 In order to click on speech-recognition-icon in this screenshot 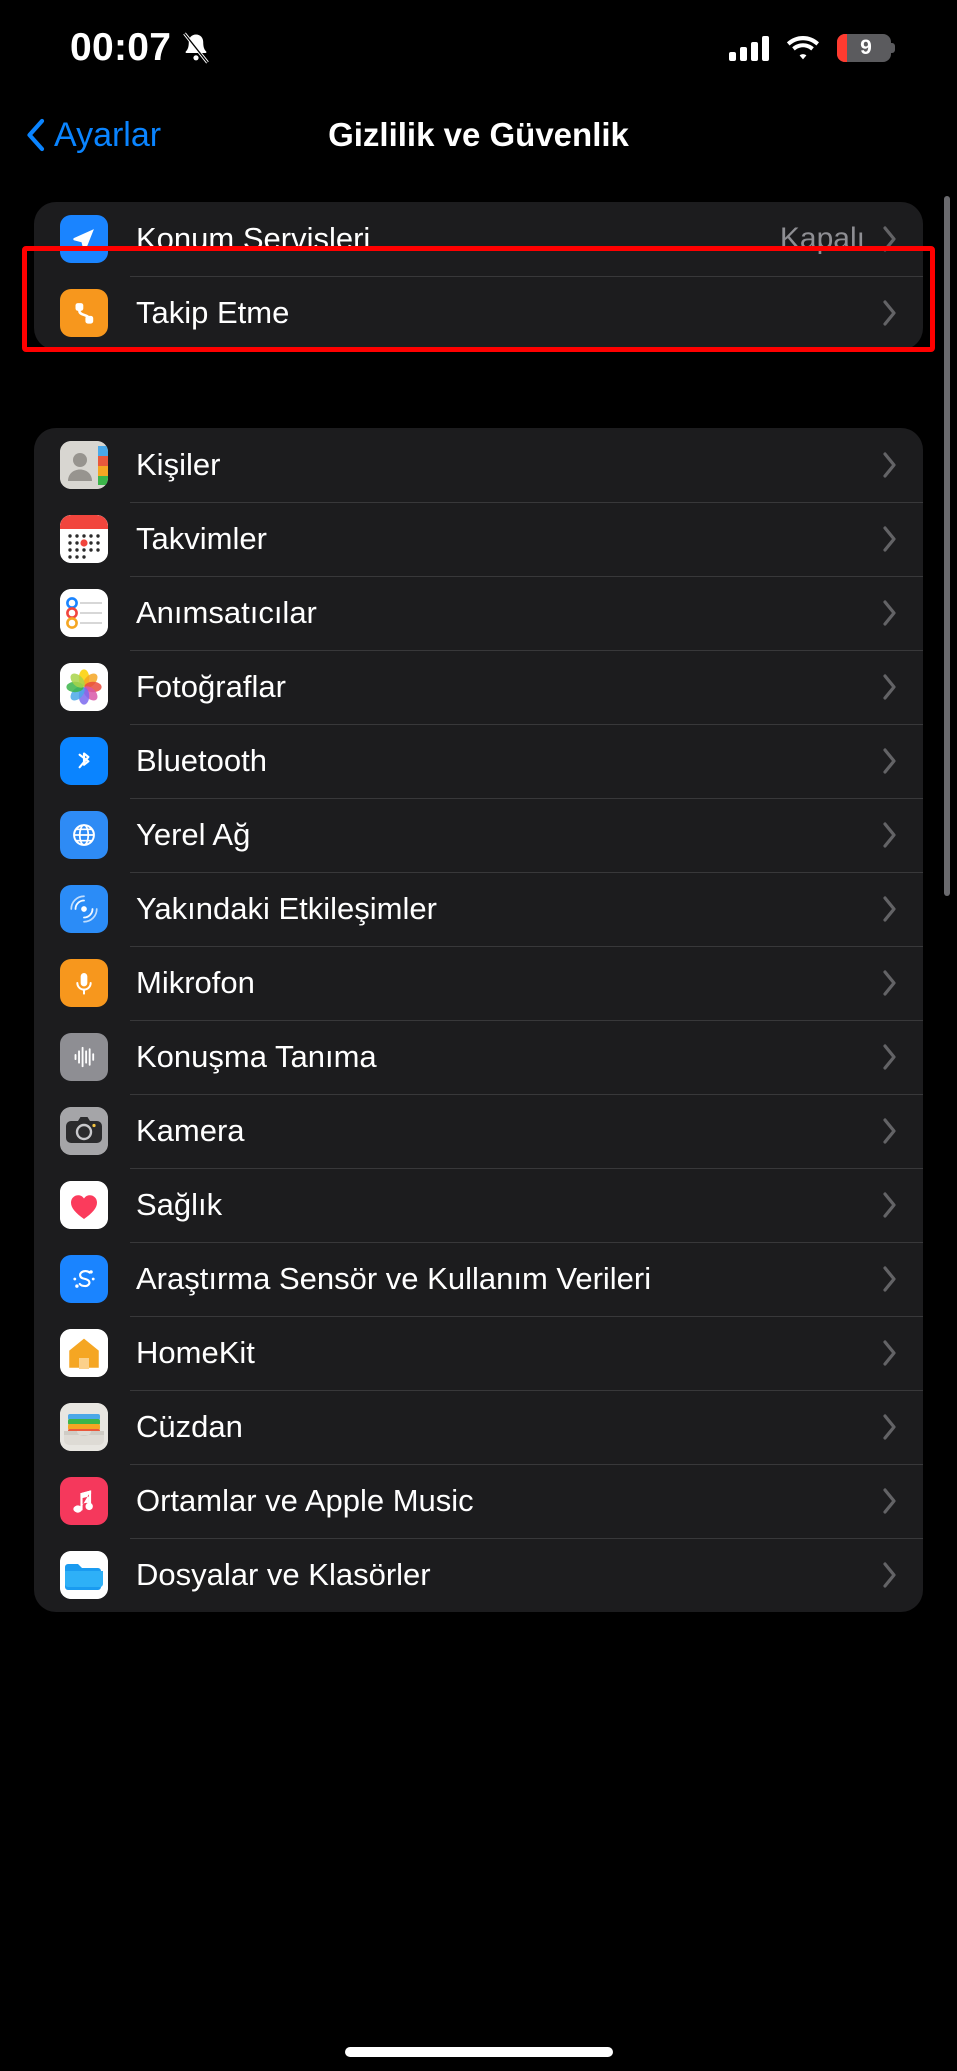, I will do `click(84, 1057)`.